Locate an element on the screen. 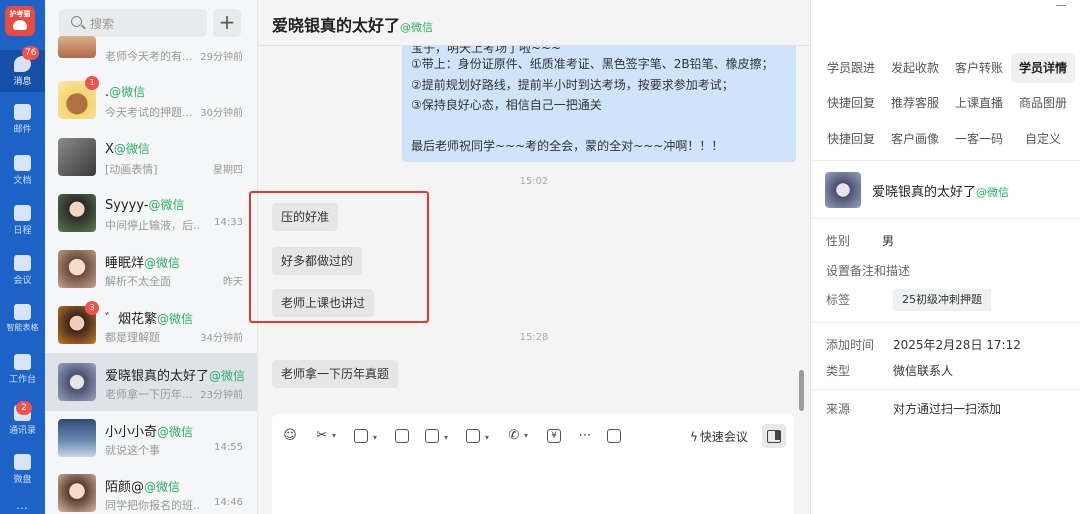 This screenshot has height=514, width=1080. tab-custom: 自定义 is located at coordinates (1043, 139).